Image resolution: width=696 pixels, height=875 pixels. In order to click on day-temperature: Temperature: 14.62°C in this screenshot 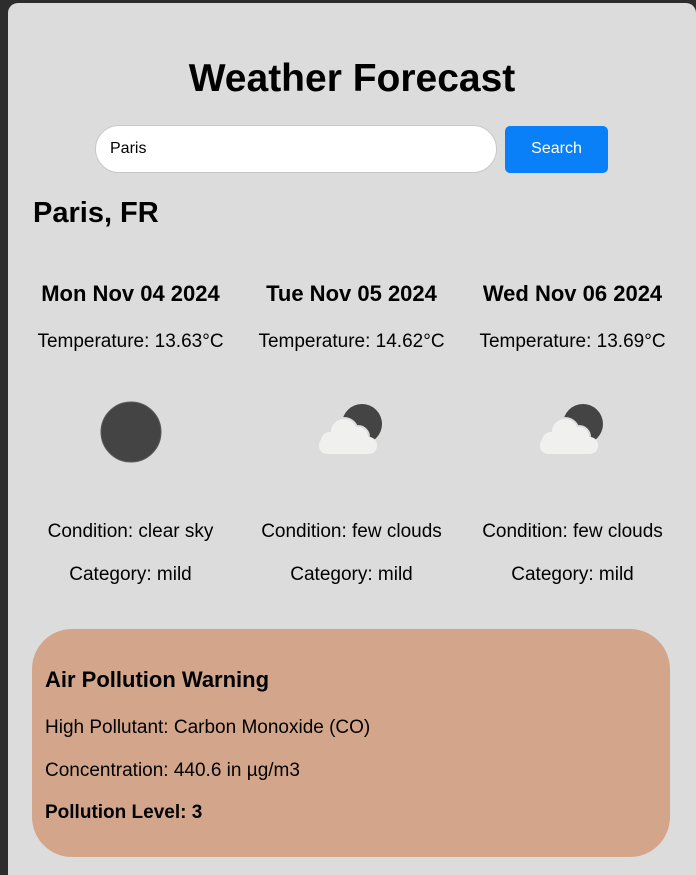, I will do `click(351, 341)`.